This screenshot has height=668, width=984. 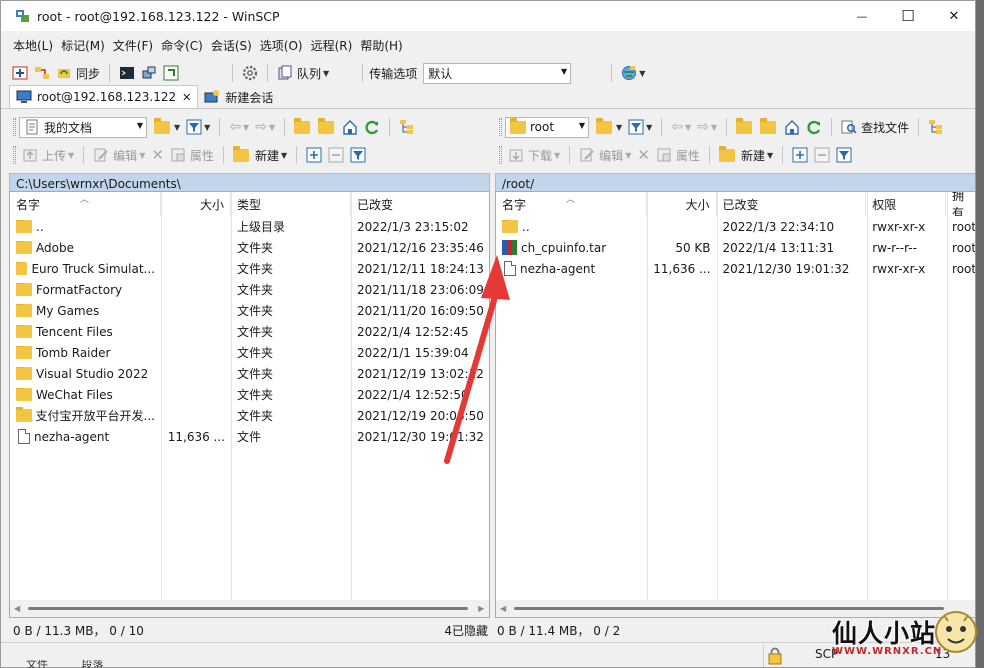 I want to click on toolbar-grip, so click(x=14, y=127).